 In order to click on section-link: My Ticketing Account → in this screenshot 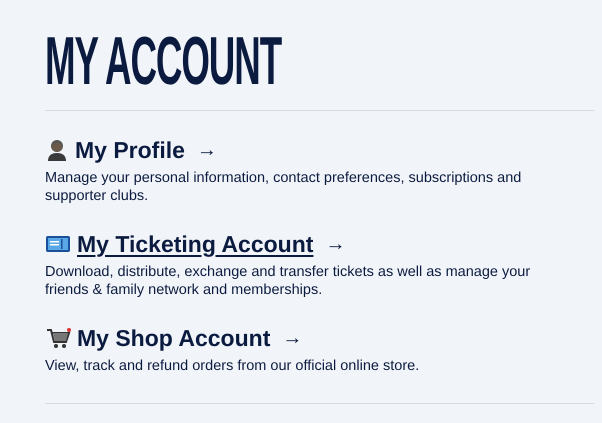, I will do `click(211, 244)`.